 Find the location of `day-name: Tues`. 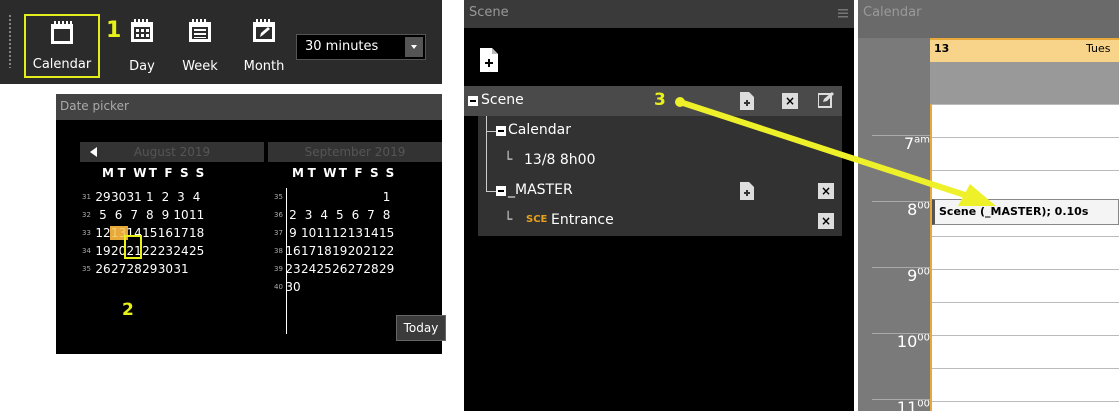

day-name: Tues is located at coordinates (1098, 48).